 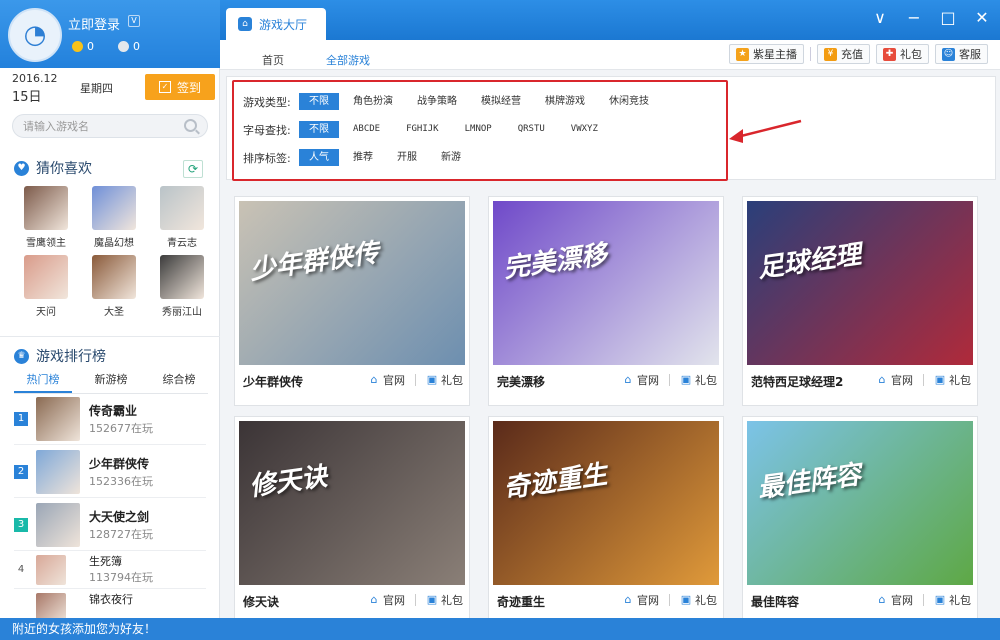 What do you see at coordinates (606, 283) in the screenshot?
I see `game-banner: 完美漂移` at bounding box center [606, 283].